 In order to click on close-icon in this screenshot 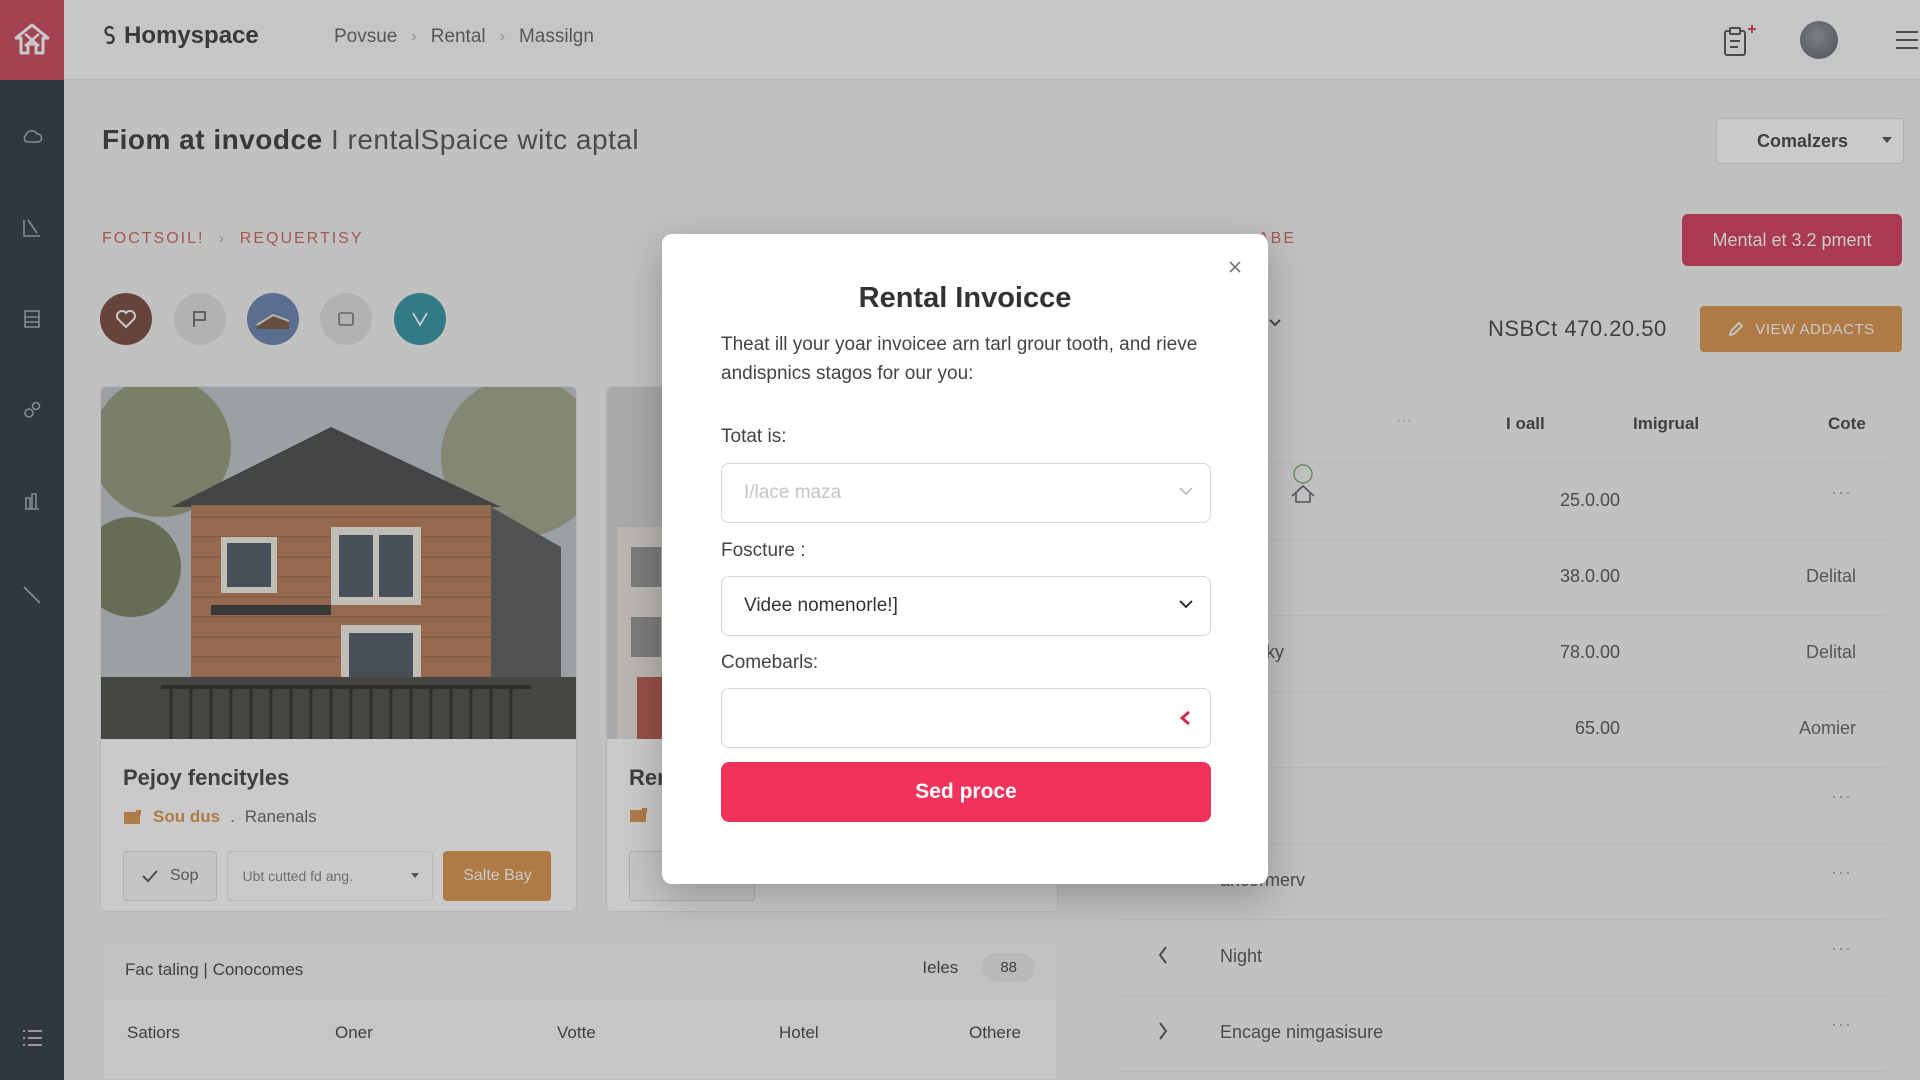, I will do `click(1235, 267)`.